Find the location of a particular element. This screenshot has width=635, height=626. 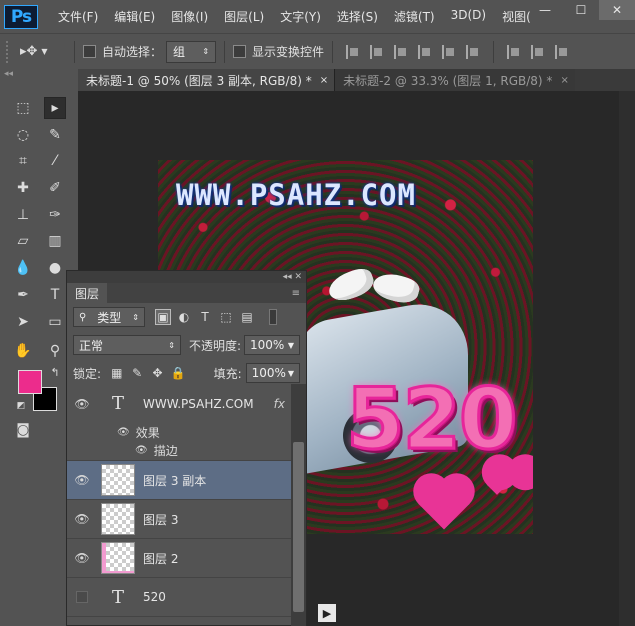

align-top-icon is located at coordinates (353, 51).